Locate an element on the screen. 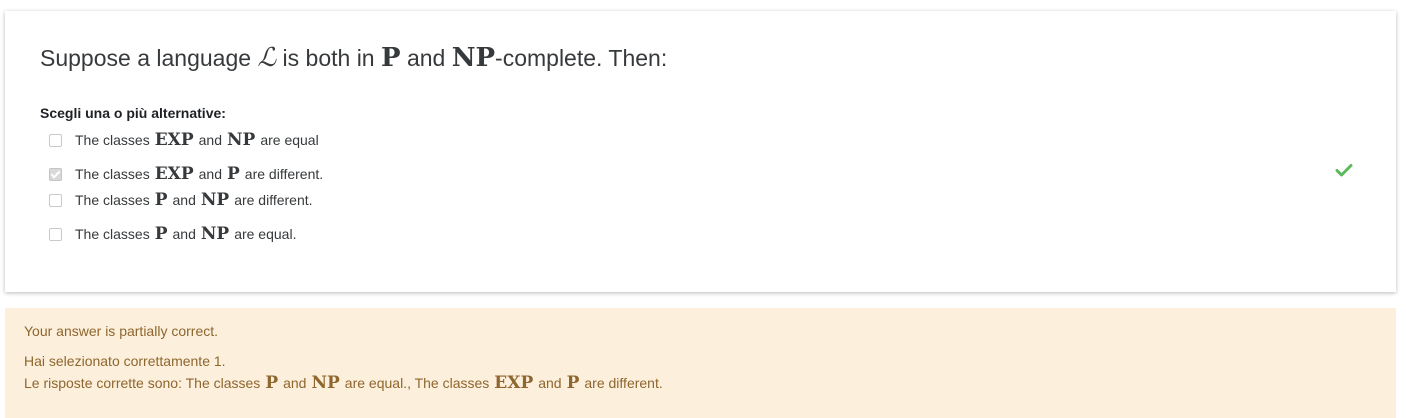  question-mid2: and is located at coordinates (426, 58).